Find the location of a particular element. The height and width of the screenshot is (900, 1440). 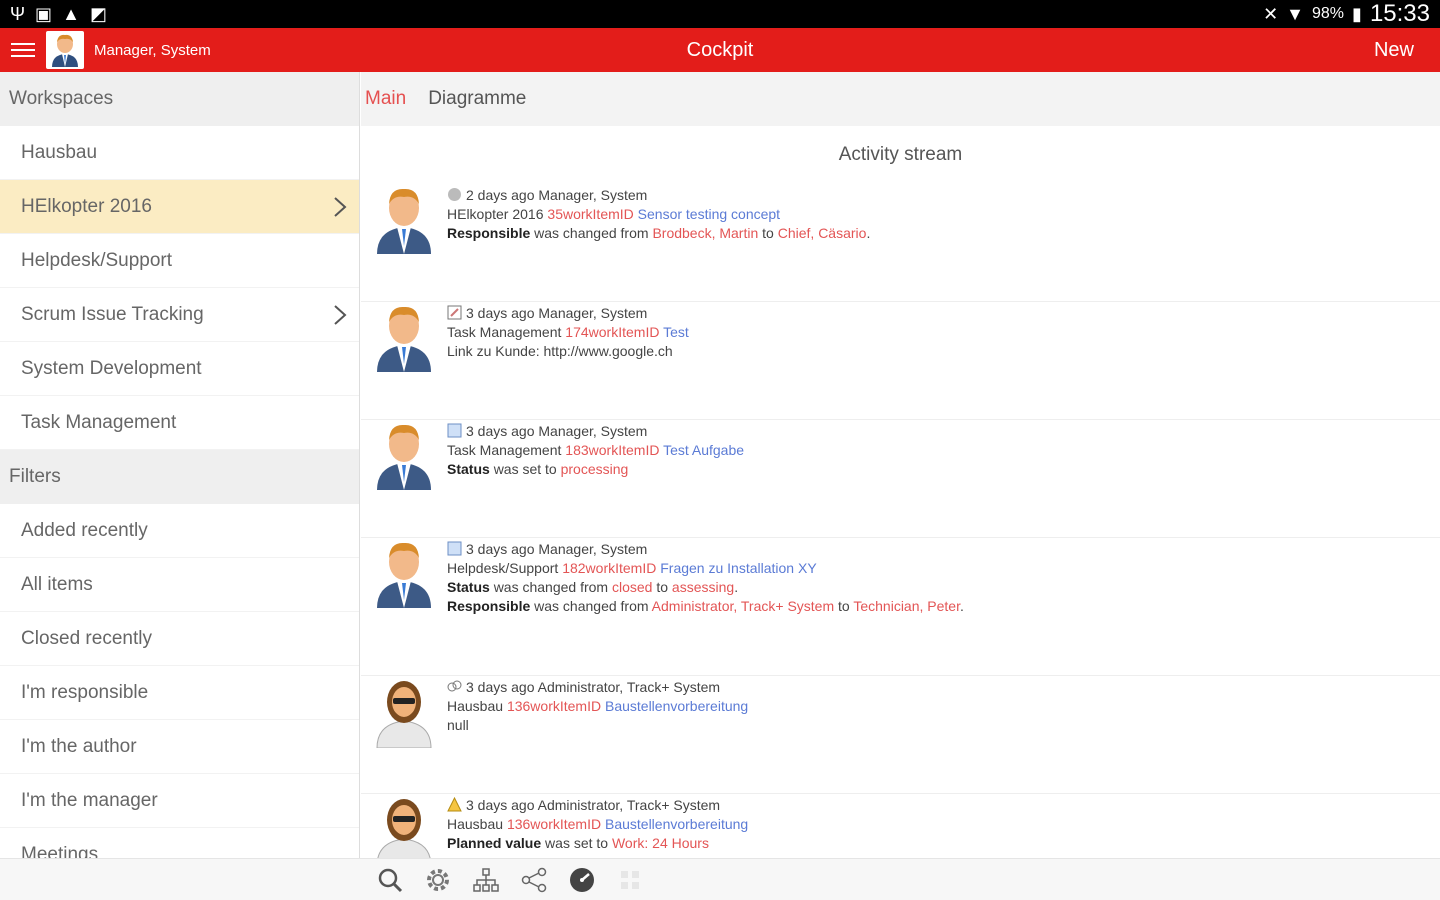

hierarchy-icon is located at coordinates (486, 880).